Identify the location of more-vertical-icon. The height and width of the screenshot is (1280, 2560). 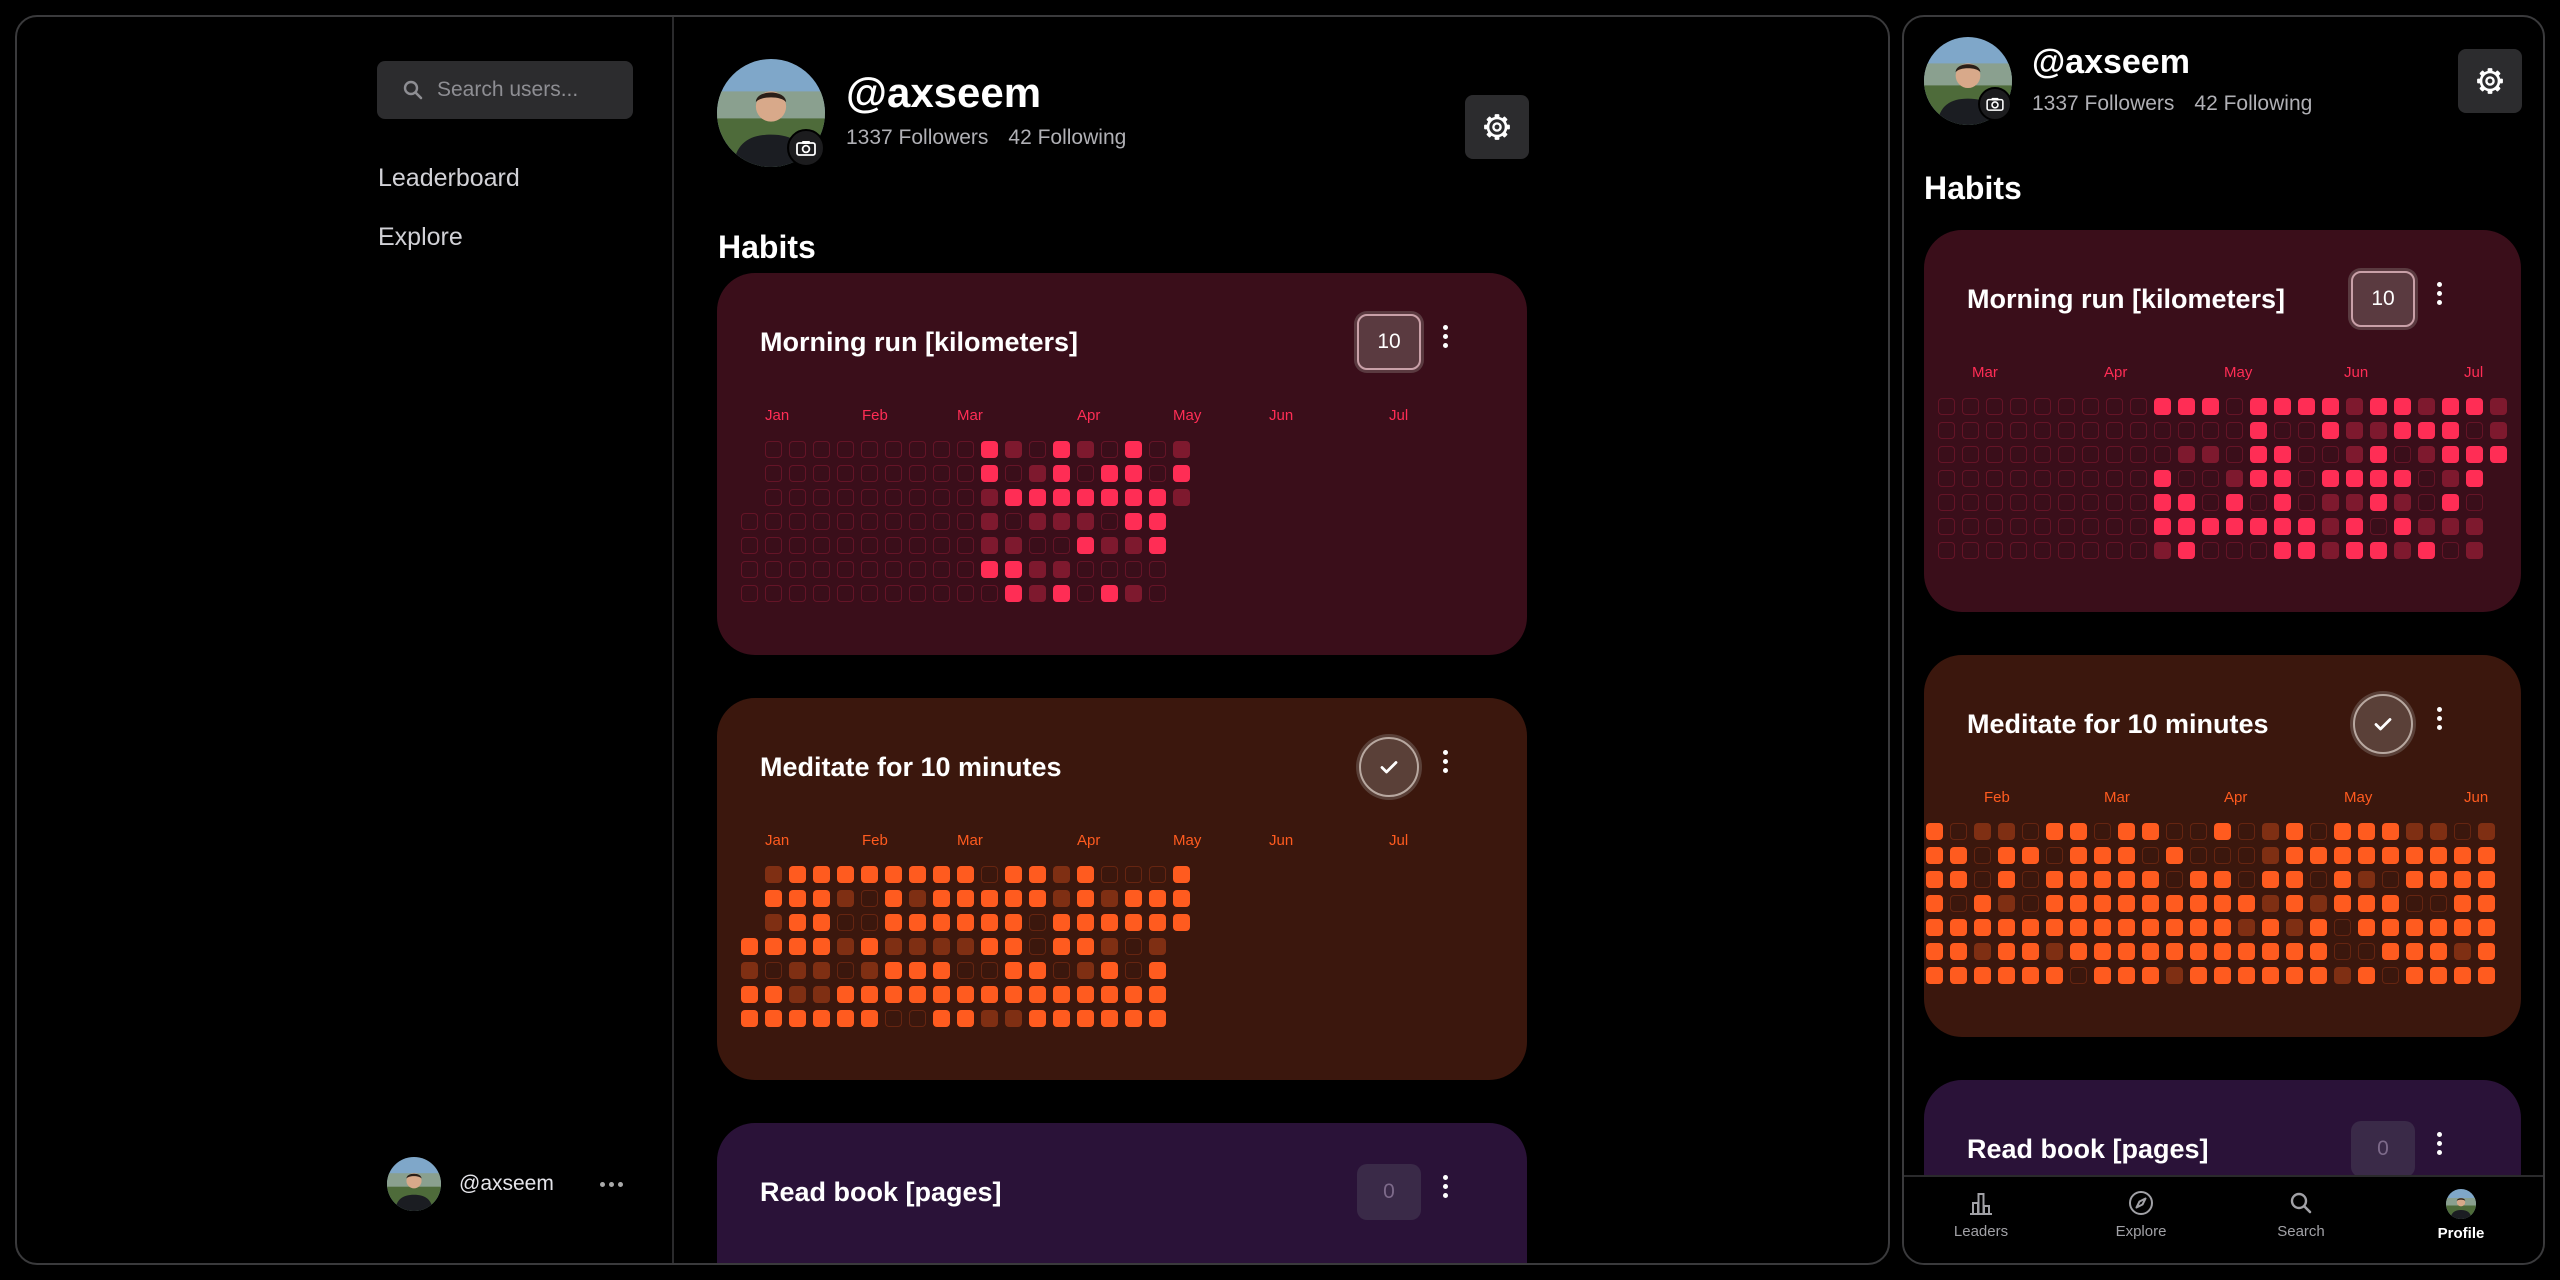
(2439, 718).